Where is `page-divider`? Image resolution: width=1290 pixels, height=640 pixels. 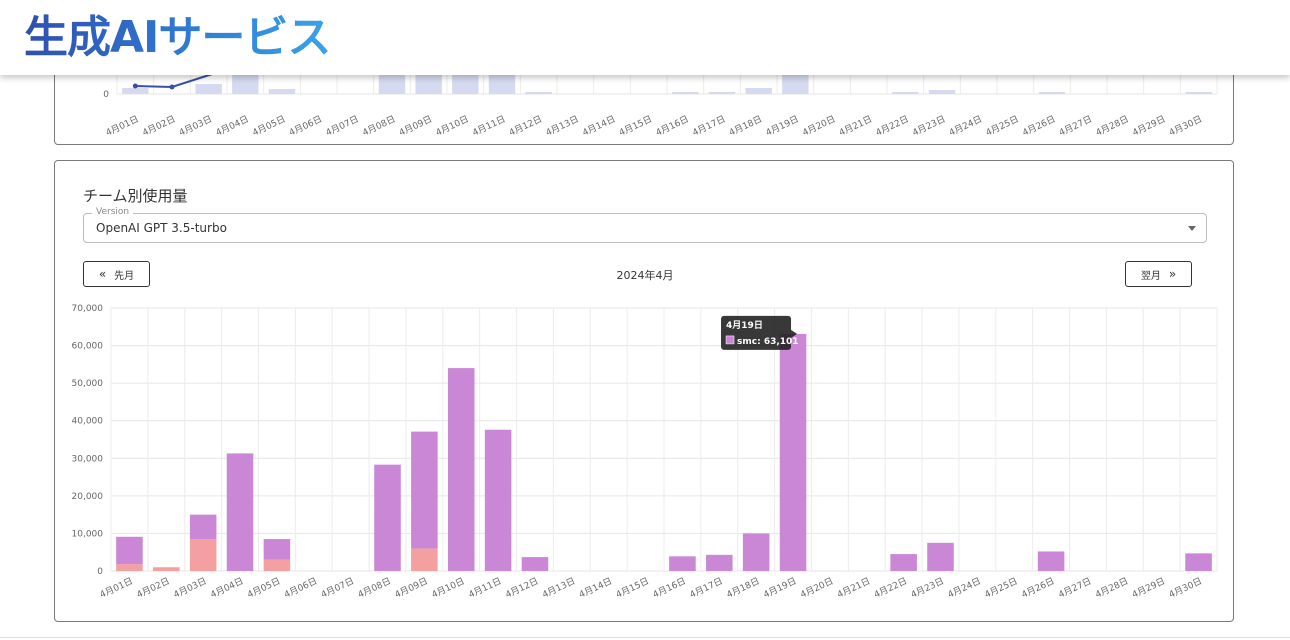 page-divider is located at coordinates (645, 637).